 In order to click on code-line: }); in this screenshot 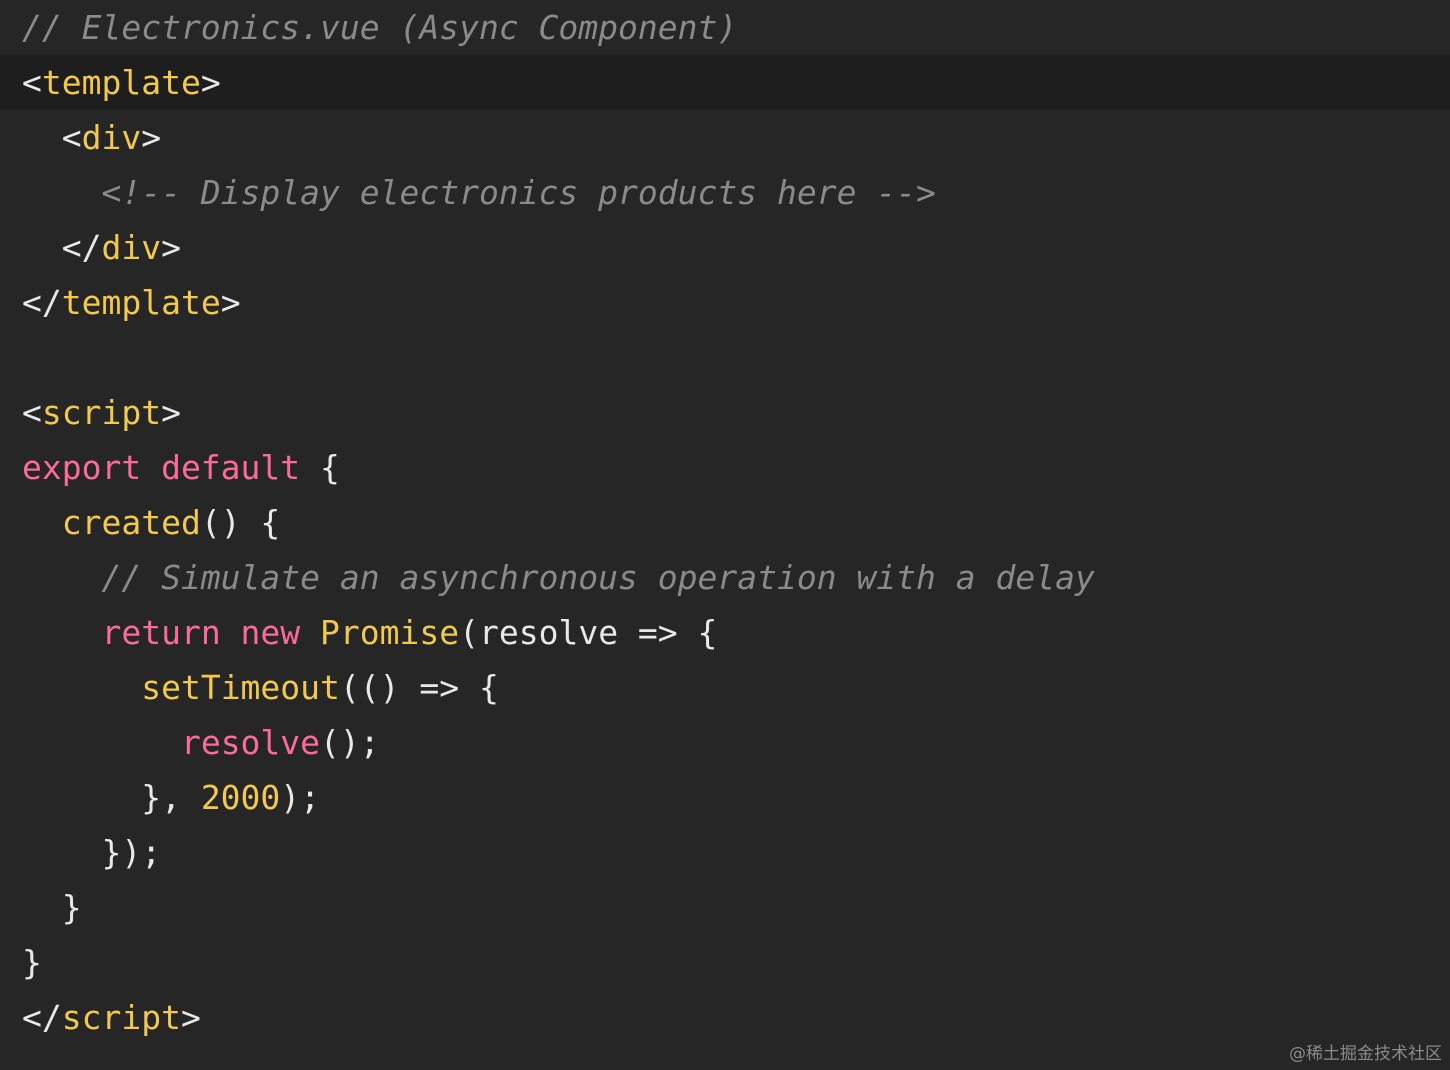, I will do `click(725, 852)`.